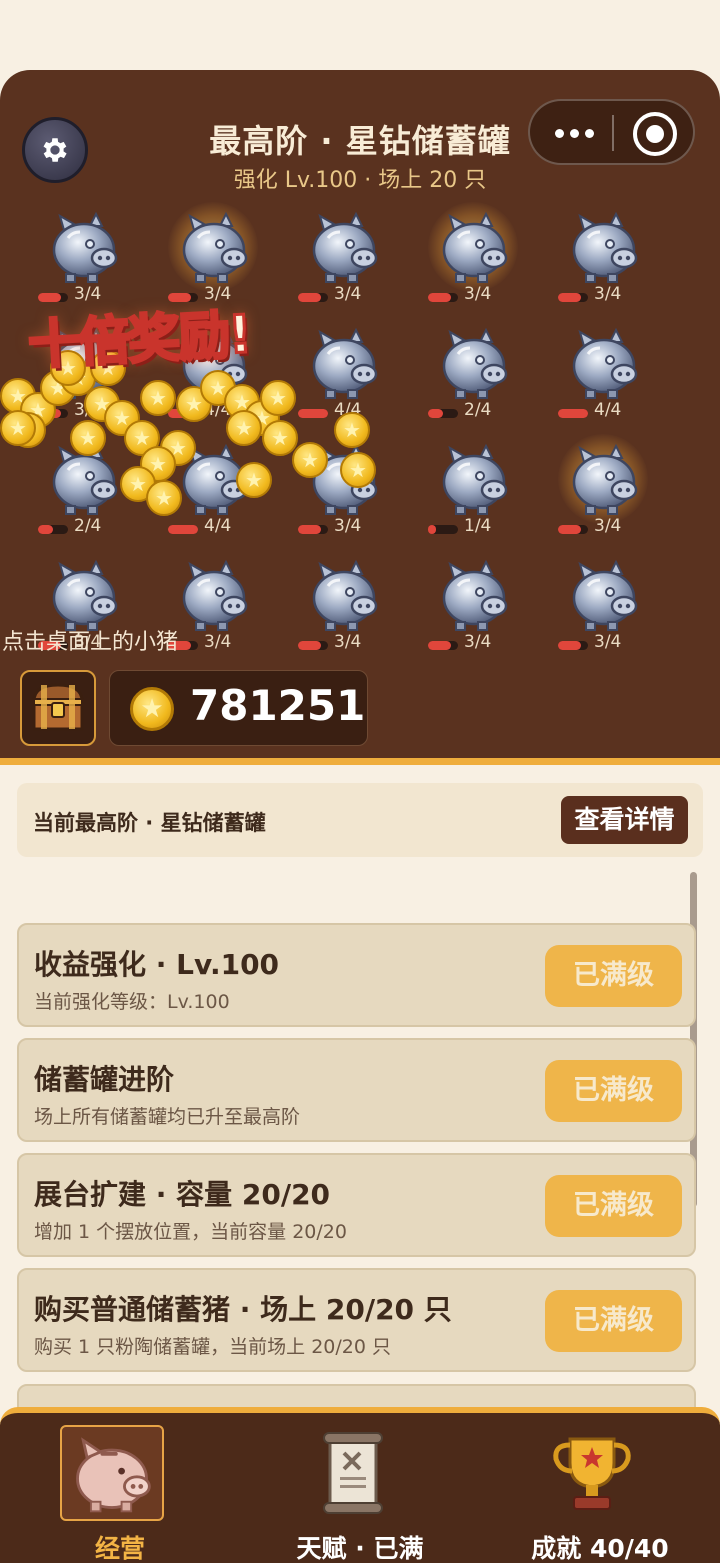  Describe the element at coordinates (600, 1491) in the screenshot. I see `tab-achievements: 成就 40/40` at that location.